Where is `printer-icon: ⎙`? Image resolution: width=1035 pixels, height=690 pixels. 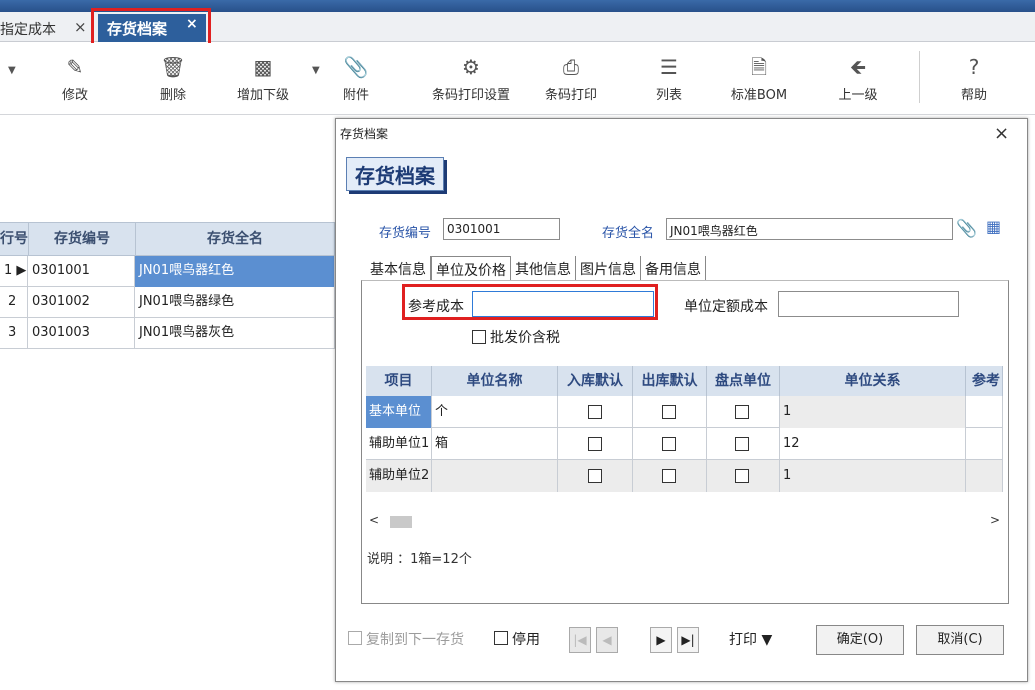
printer-icon: ⎙ is located at coordinates (571, 67).